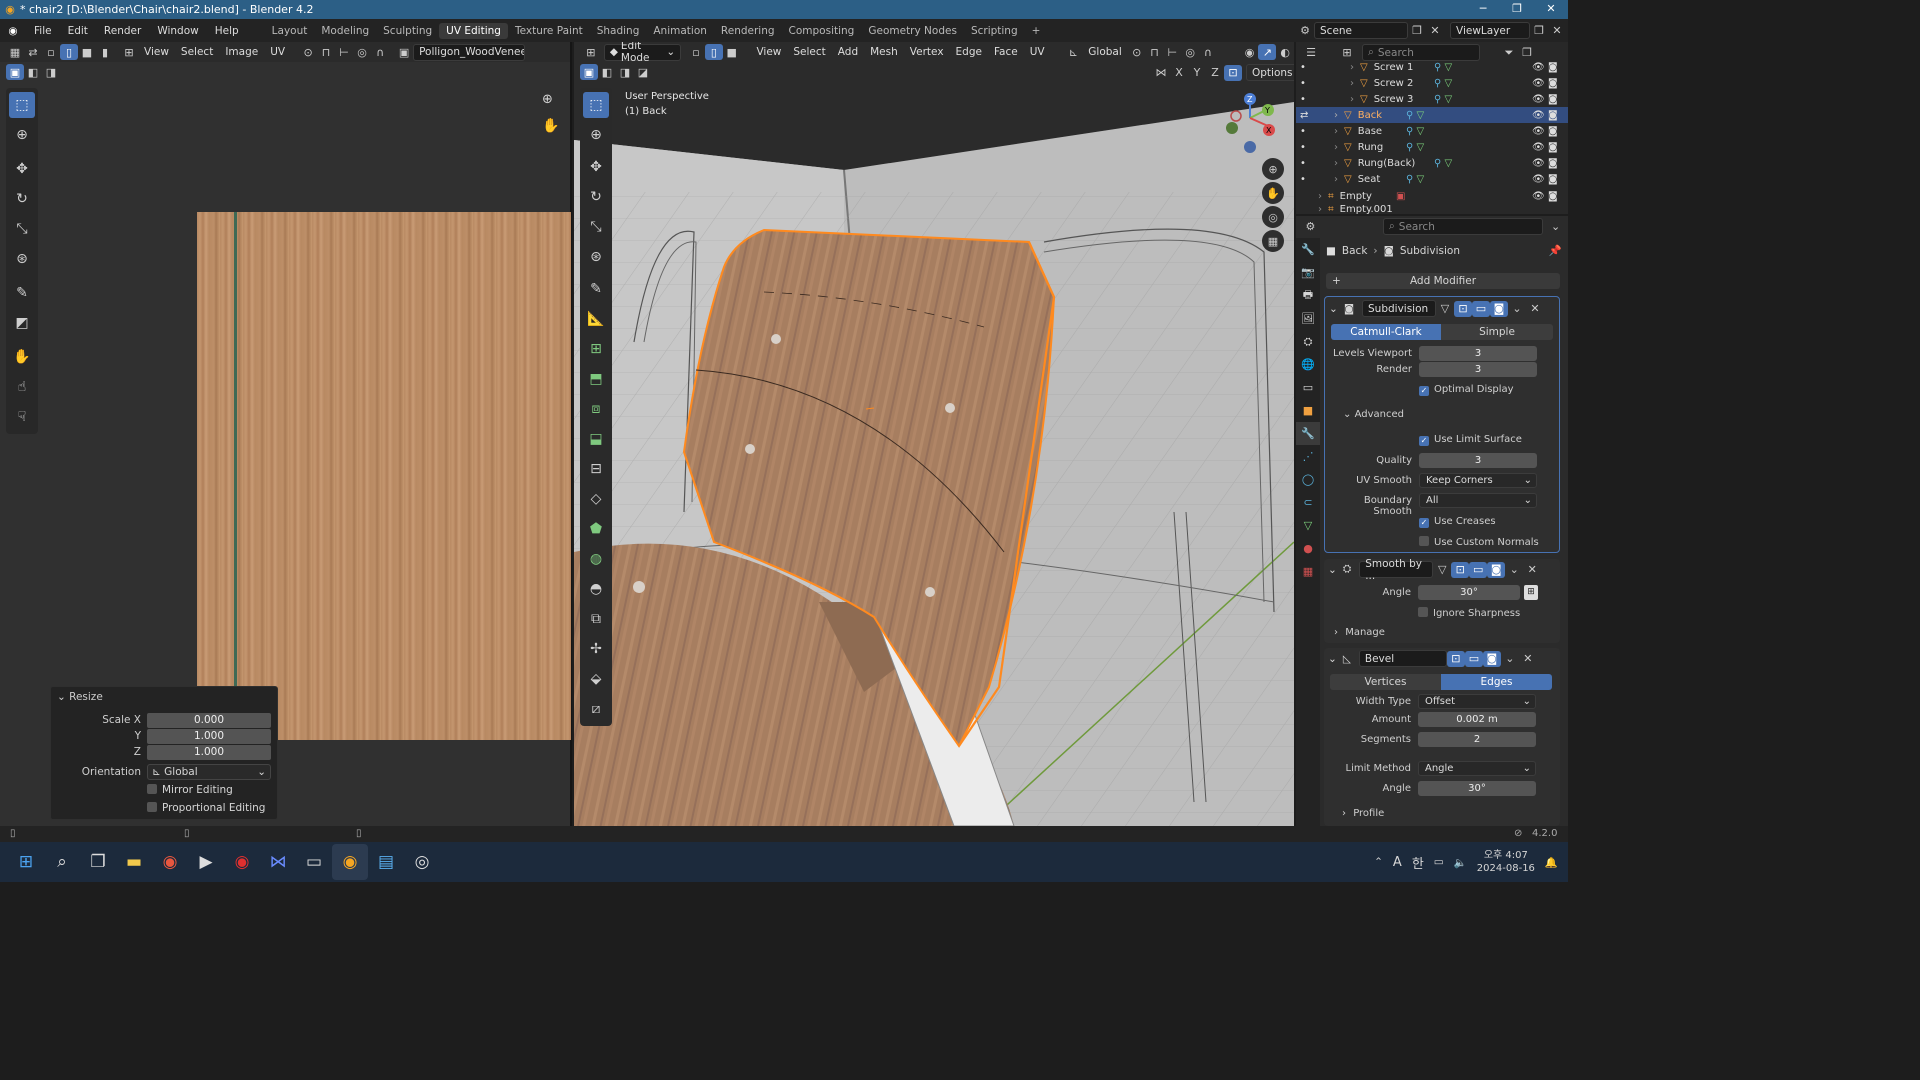 The width and height of the screenshot is (1920, 1080). Describe the element at coordinates (1463, 308) in the screenshot. I see `on-cage-toggle-icon: ⊡` at that location.